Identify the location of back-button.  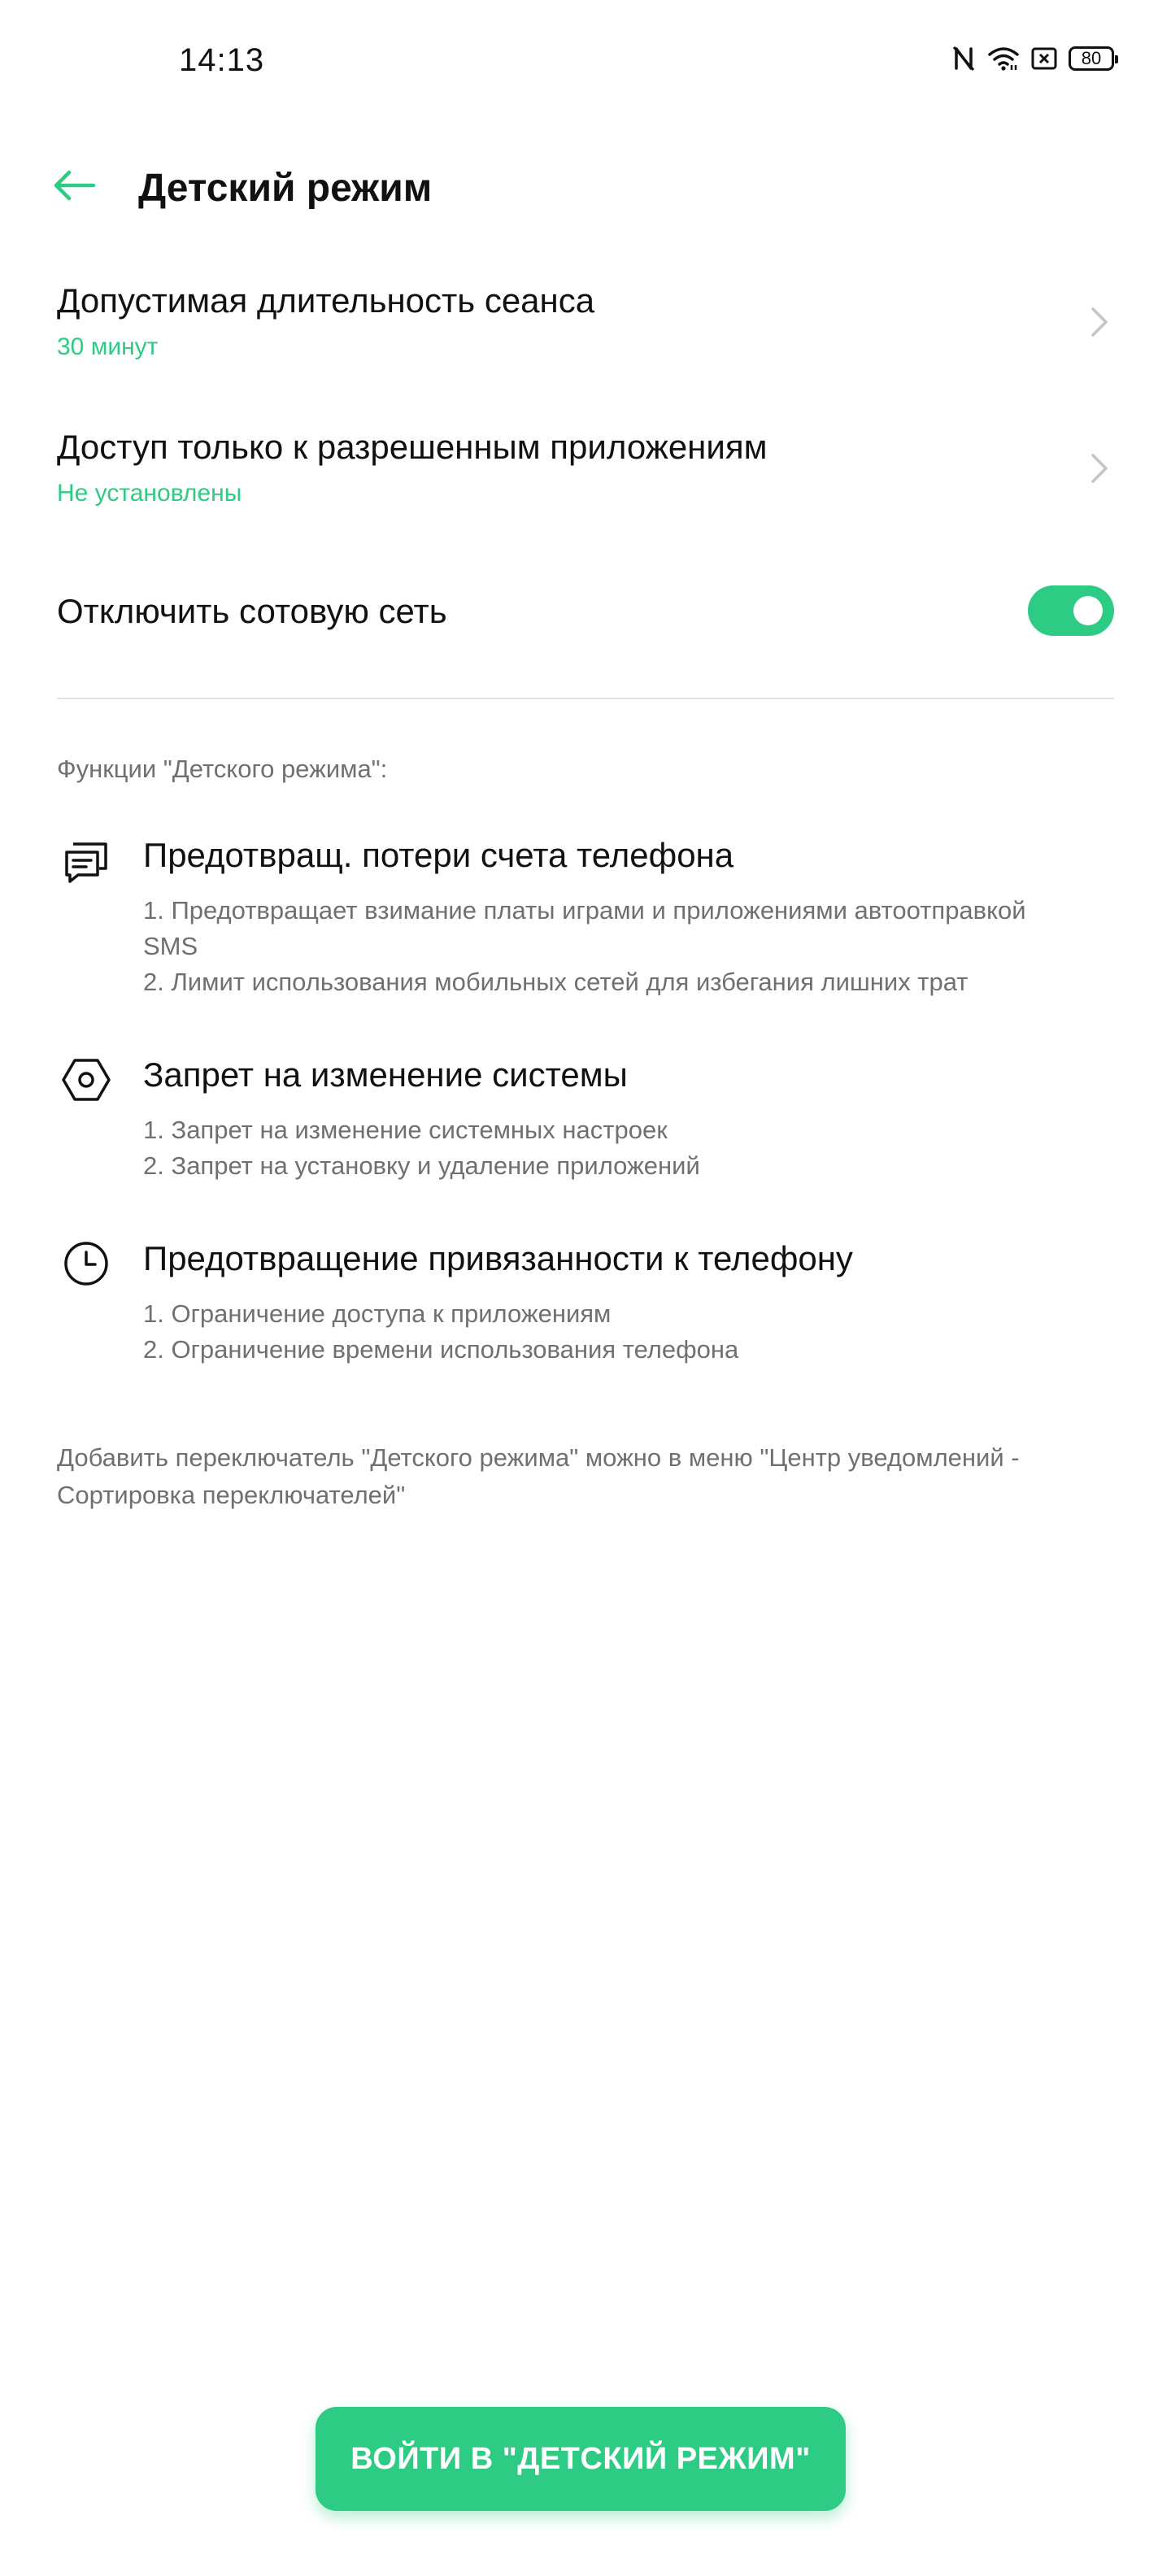
(74, 187).